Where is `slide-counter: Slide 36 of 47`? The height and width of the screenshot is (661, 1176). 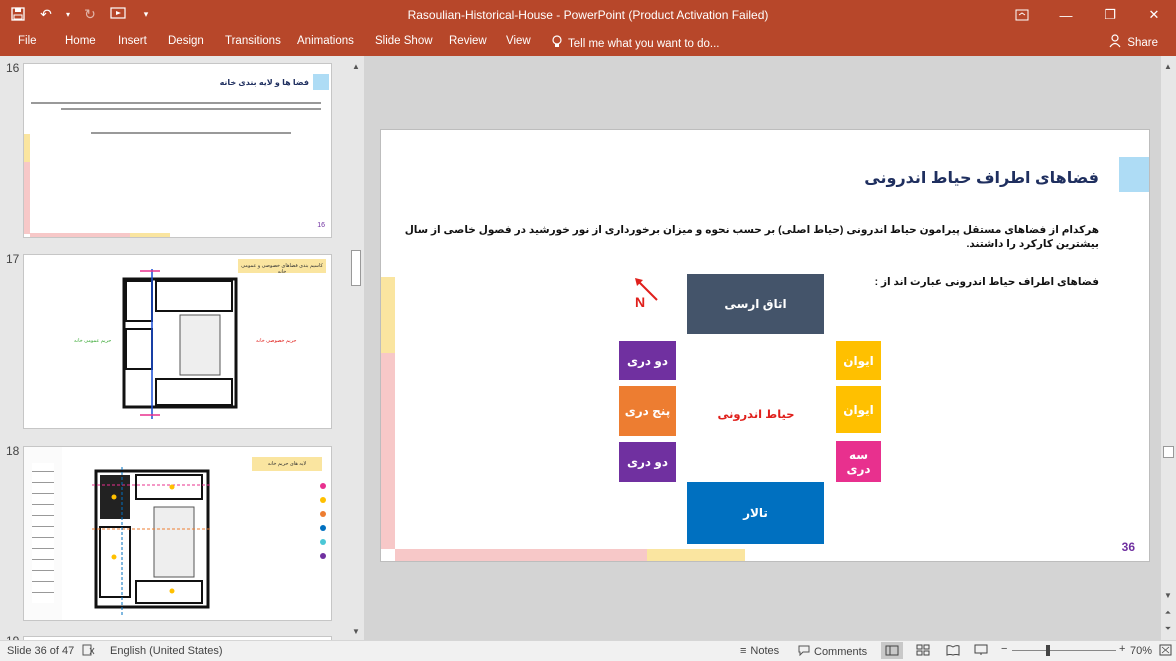 slide-counter: Slide 36 of 47 is located at coordinates (41, 651).